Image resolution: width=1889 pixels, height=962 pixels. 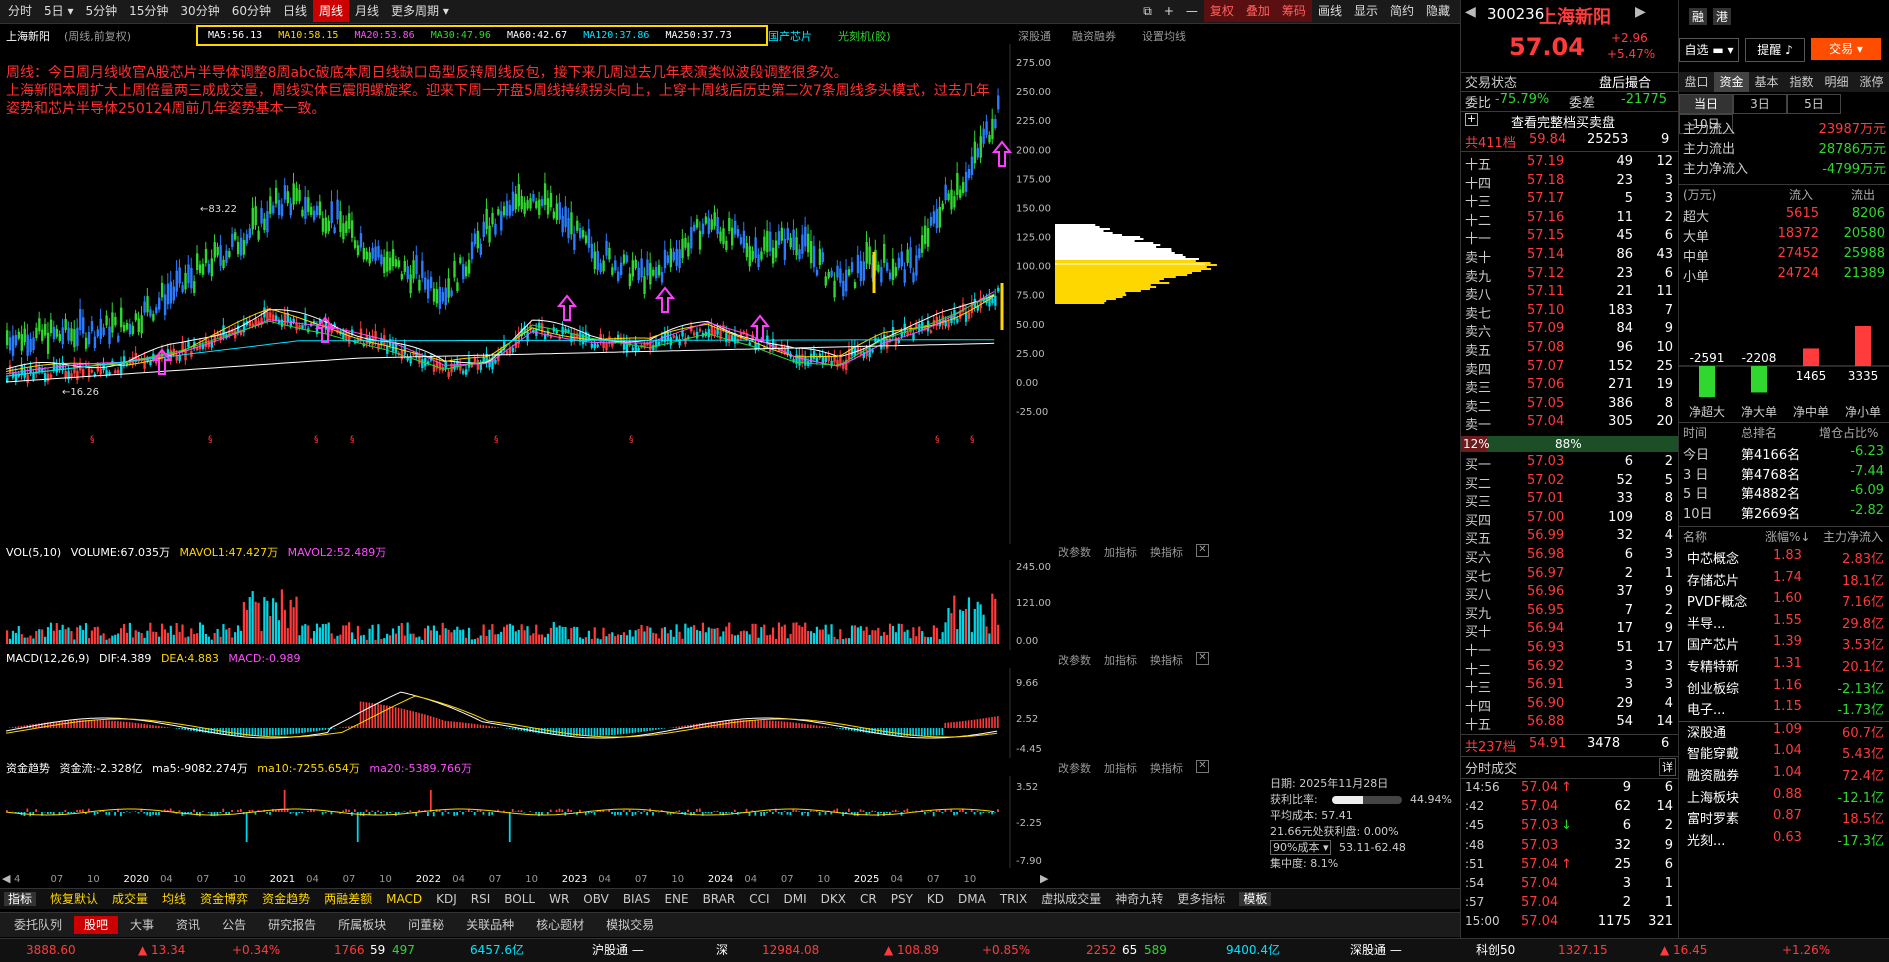 What do you see at coordinates (1169, 11) in the screenshot?
I see `tool-icon: +` at bounding box center [1169, 11].